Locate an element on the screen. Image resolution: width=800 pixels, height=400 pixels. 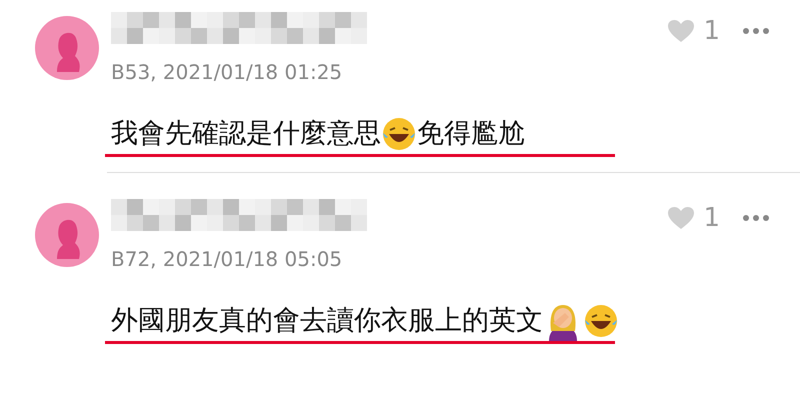
comment-text: 免得尷尬 is located at coordinates (471, 134).